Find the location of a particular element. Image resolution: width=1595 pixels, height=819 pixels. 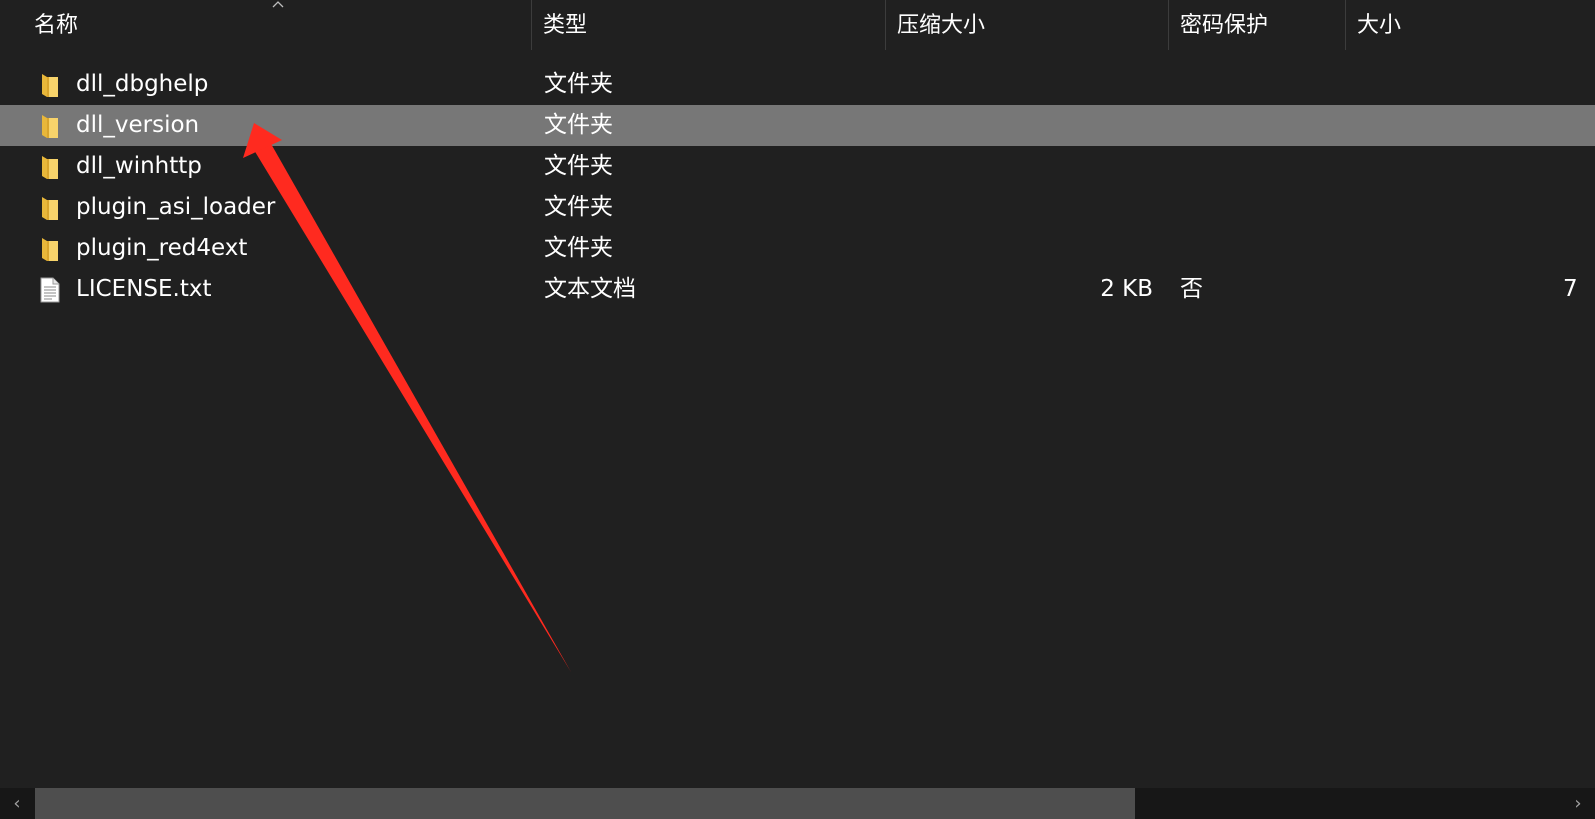

file-row-plugin-asi-loader: plugin_asi_loader 文件夹 is located at coordinates (797, 207).